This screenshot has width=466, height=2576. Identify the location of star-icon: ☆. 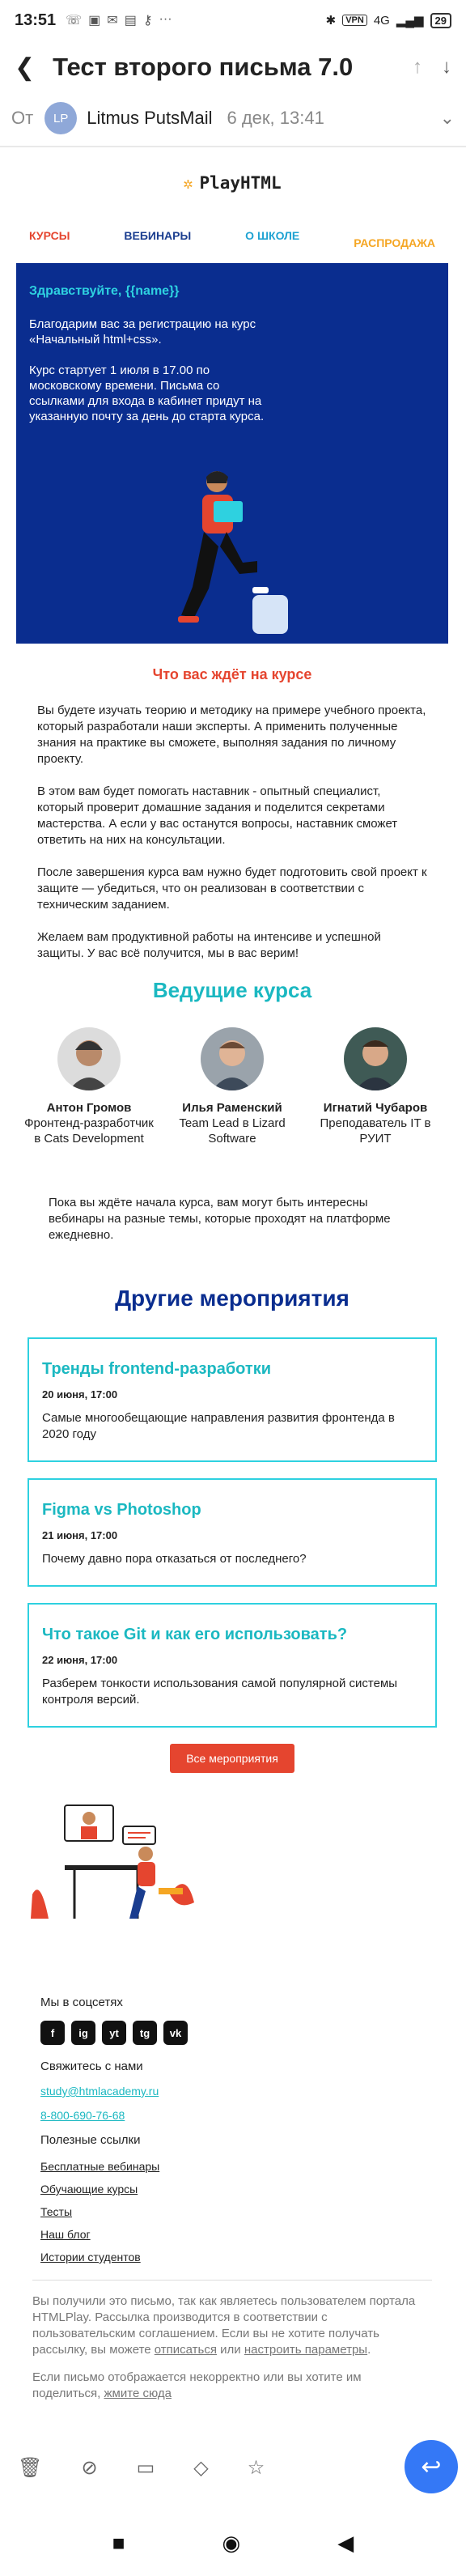
(256, 2468).